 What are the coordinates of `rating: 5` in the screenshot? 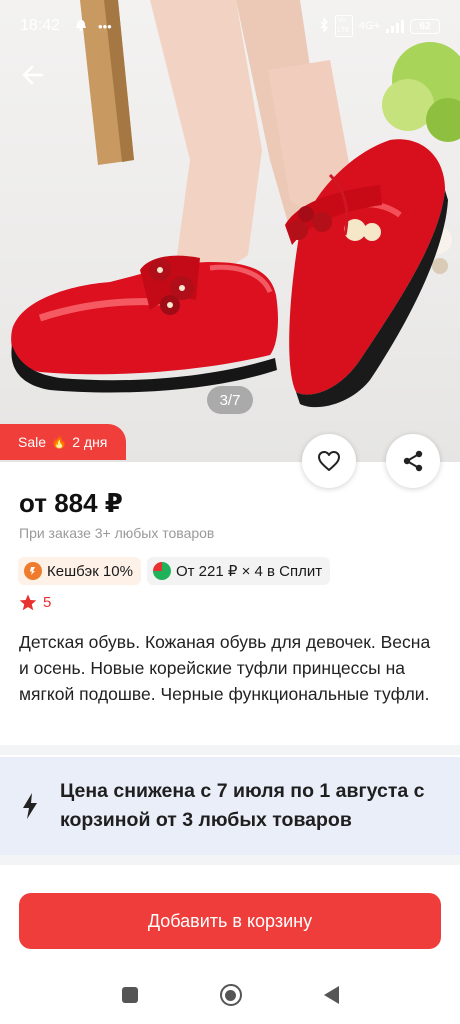 It's located at (35, 602).